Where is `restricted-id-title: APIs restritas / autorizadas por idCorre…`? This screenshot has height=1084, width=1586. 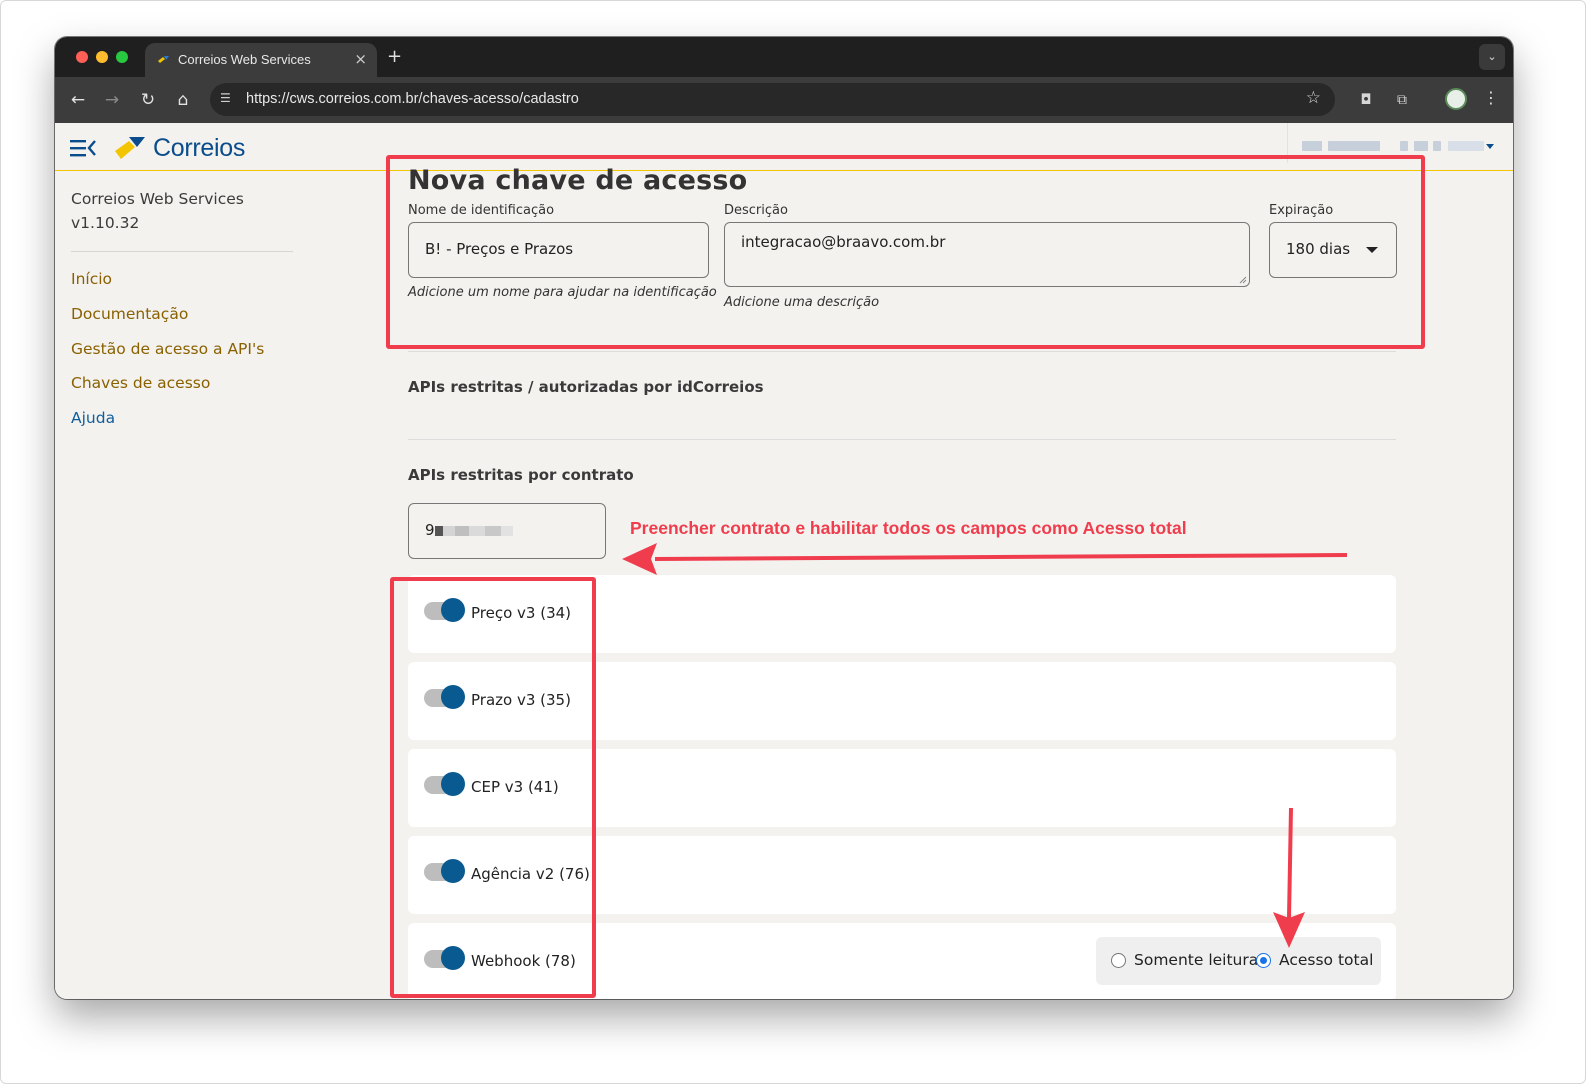
restricted-id-title: APIs restritas / autorizadas por idCorre… is located at coordinates (586, 387).